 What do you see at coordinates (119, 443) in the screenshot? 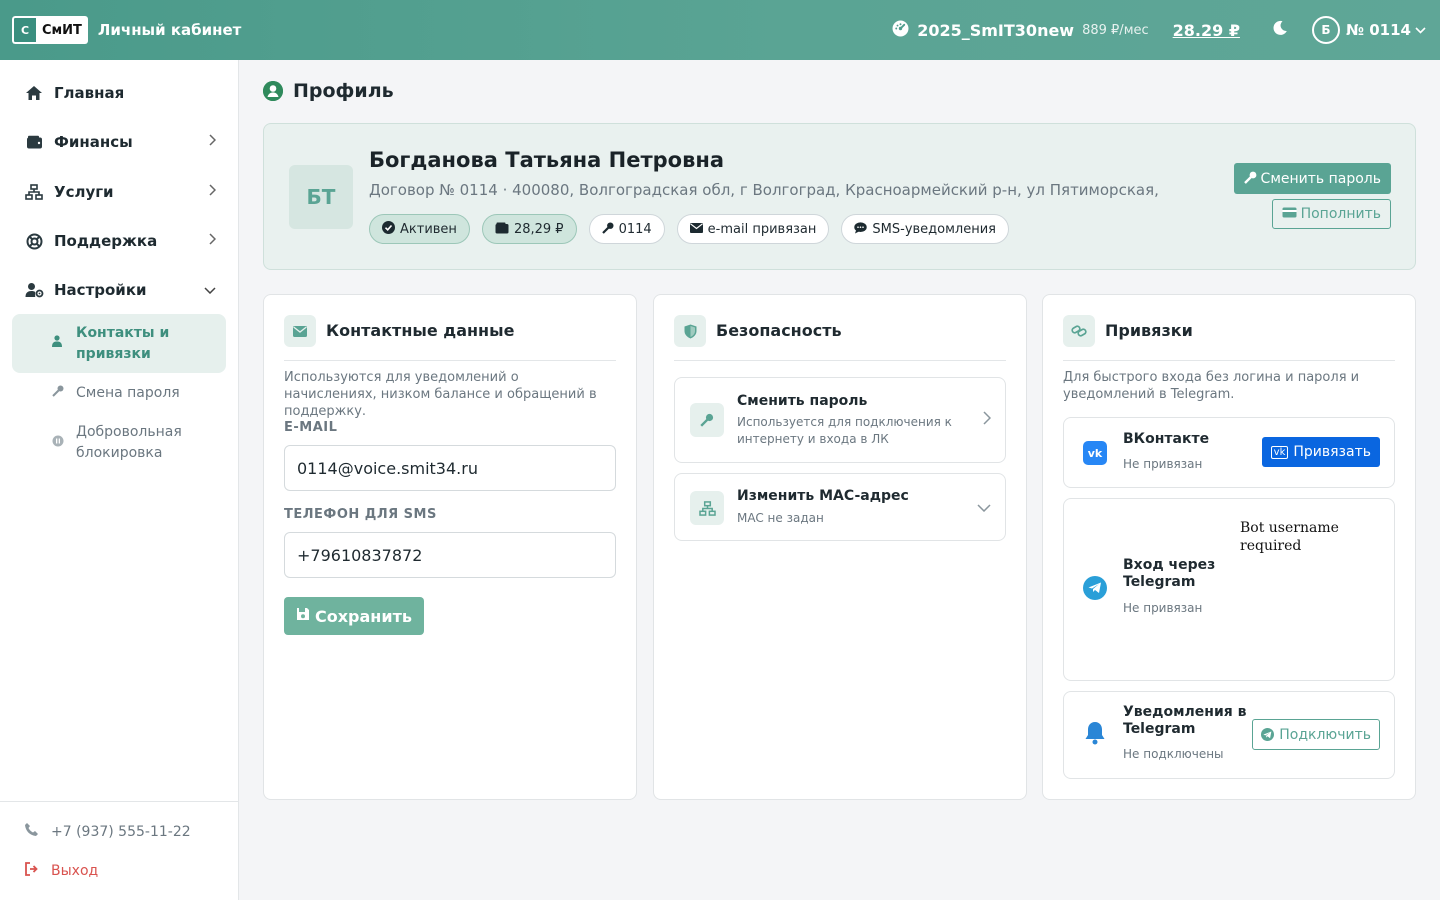
I see `sidebar-subitem-block: Добровольная блокировка` at bounding box center [119, 443].